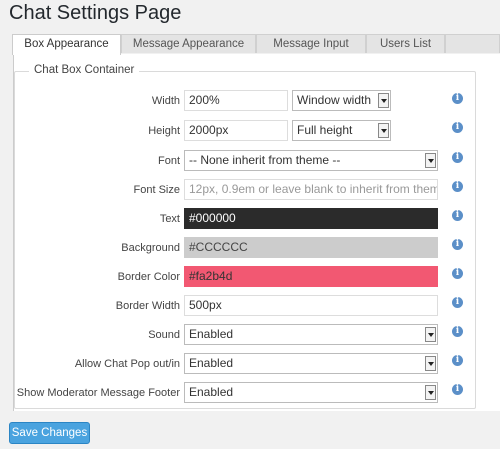  I want to click on sound-select: Enabled, so click(311, 334).